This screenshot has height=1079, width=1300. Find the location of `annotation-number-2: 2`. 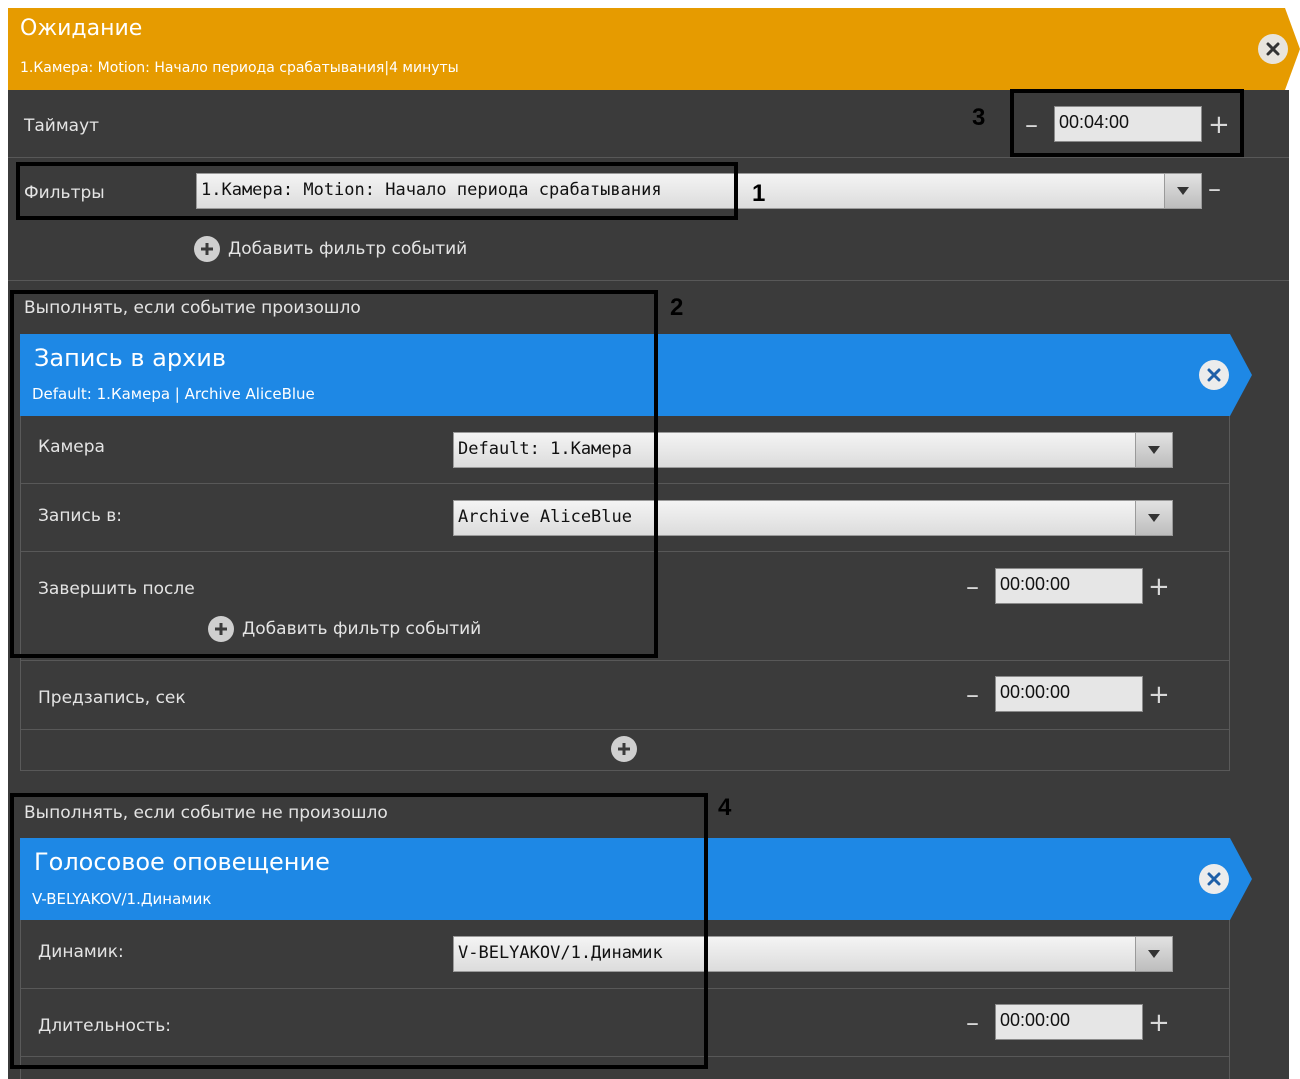

annotation-number-2: 2 is located at coordinates (677, 307).